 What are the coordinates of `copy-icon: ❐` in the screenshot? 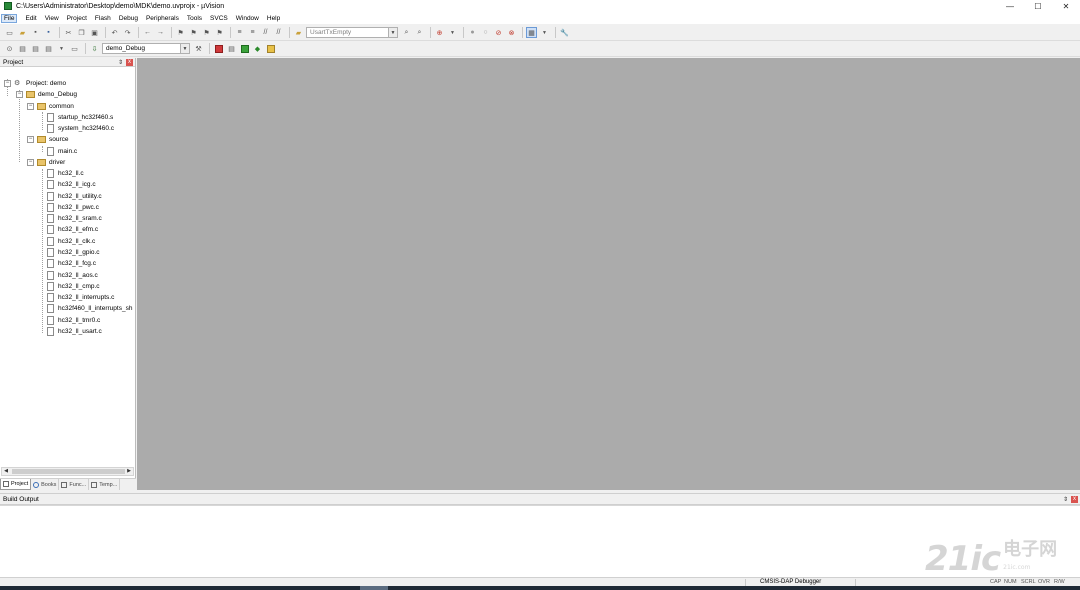 It's located at (81, 32).